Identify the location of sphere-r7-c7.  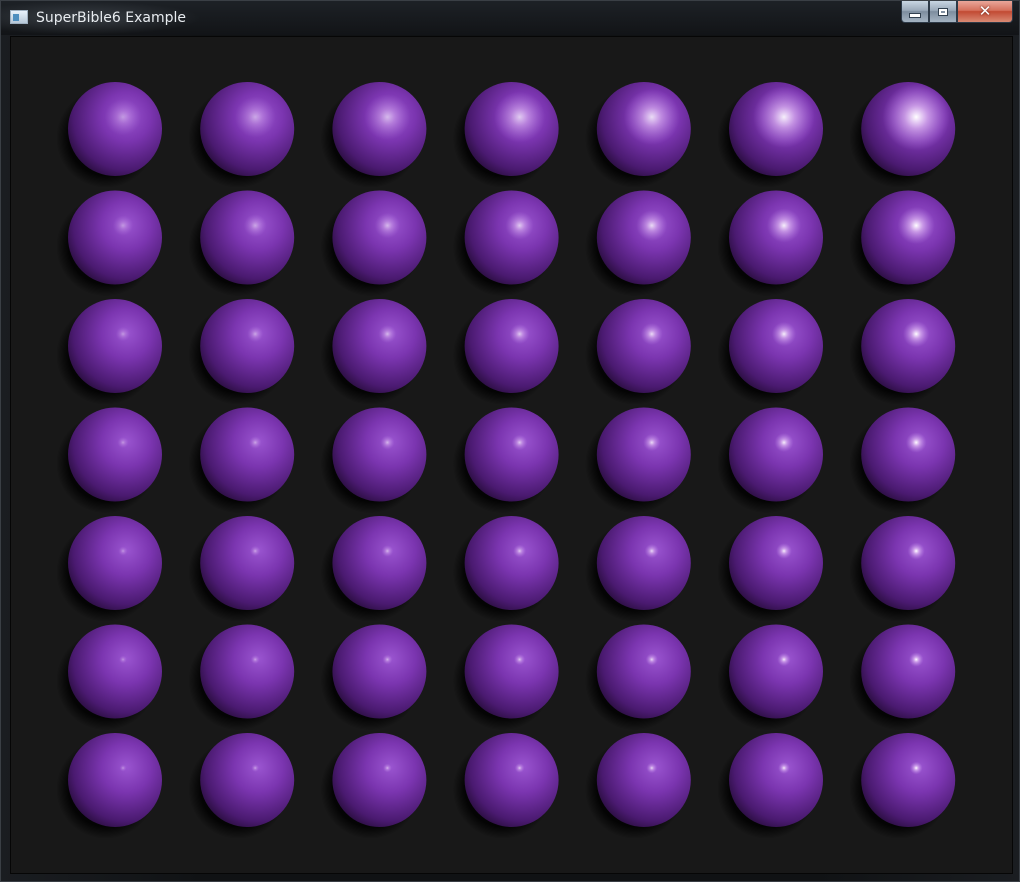
(902, 786).